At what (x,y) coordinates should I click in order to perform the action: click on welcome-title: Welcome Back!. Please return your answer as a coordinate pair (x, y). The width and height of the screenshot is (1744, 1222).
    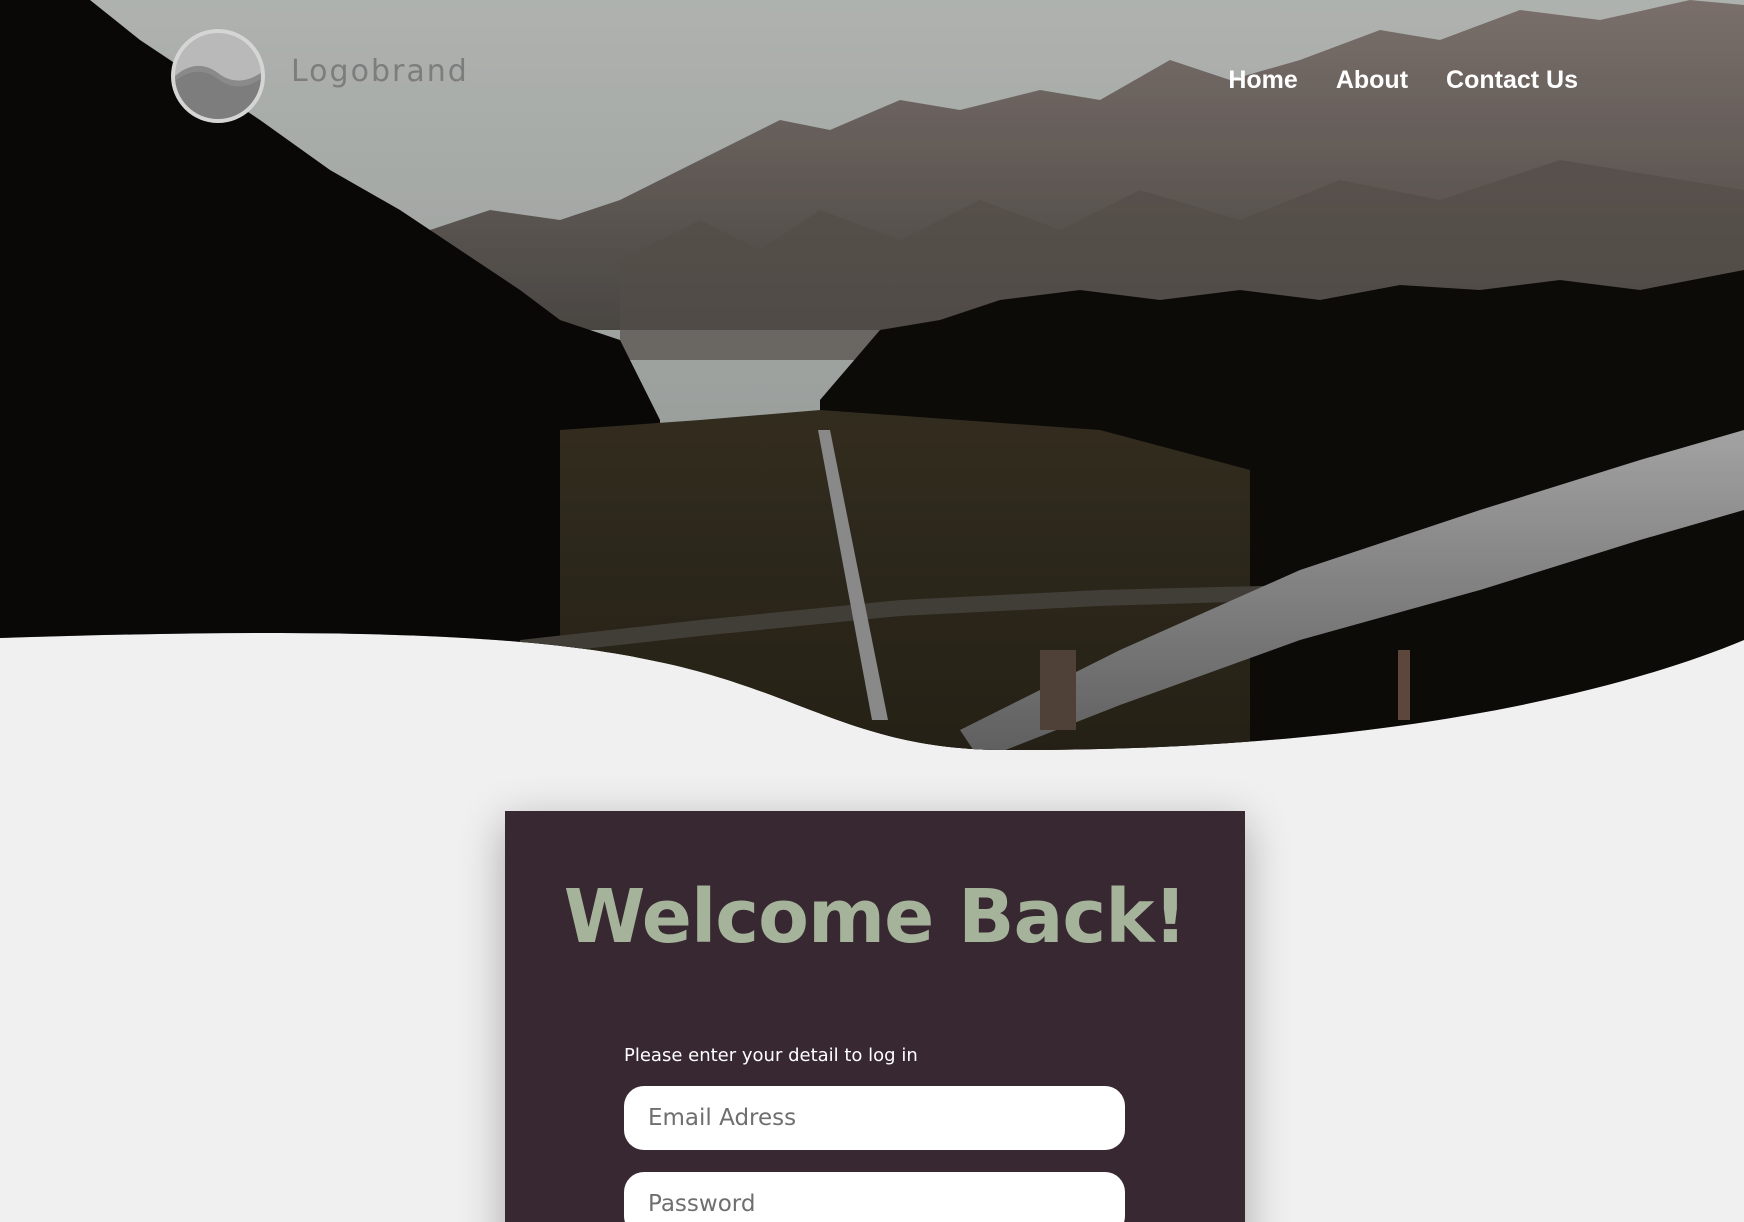
    Looking at the image, I should click on (875, 917).